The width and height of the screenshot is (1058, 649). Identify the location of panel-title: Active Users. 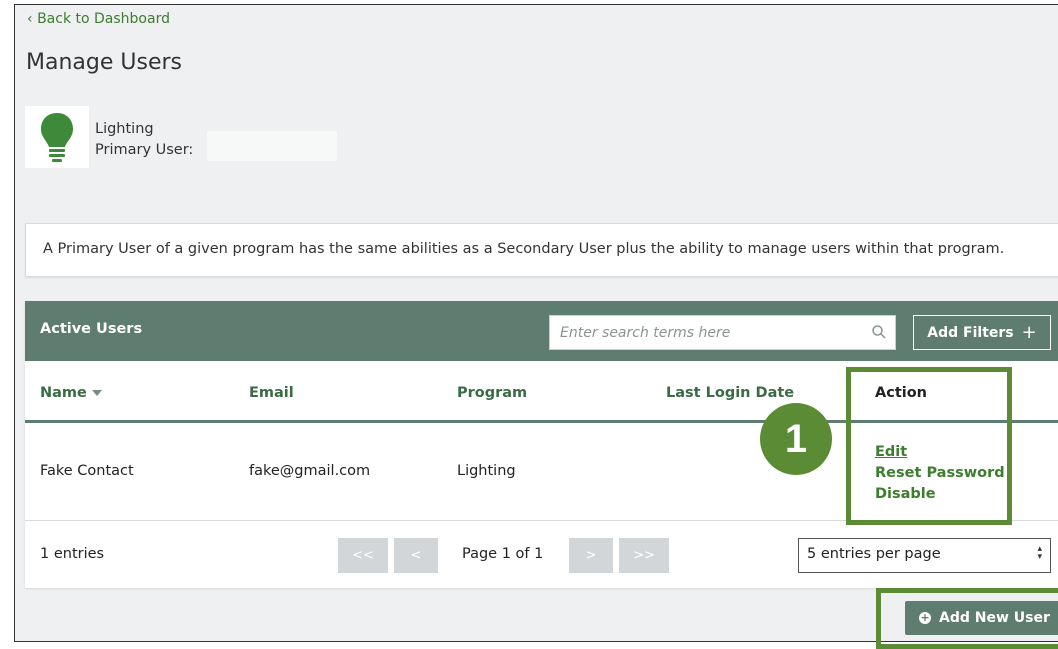
(91, 329).